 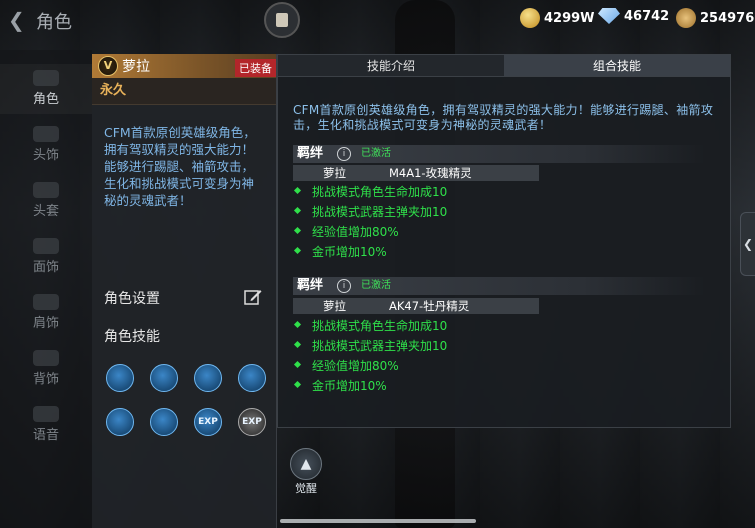 What do you see at coordinates (46, 190) in the screenshot?
I see `hood-icon` at bounding box center [46, 190].